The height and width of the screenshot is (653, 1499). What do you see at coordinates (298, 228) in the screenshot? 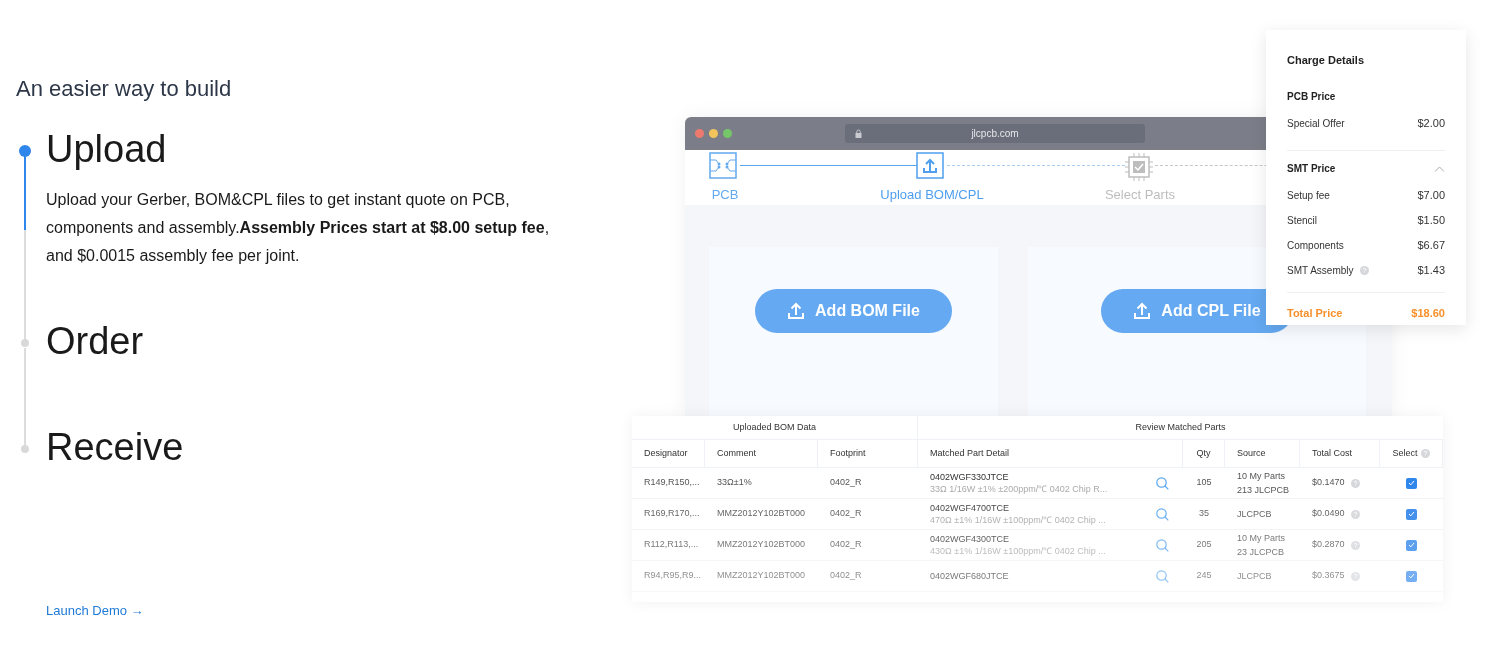
I see `step-description: Upload your Gerber, BOM&CPL files to get instant quote on PCB, components and assembly.Assembly Prices start at $8.00 setup fee, and $0.0015 assembly fee per joint.` at bounding box center [298, 228].